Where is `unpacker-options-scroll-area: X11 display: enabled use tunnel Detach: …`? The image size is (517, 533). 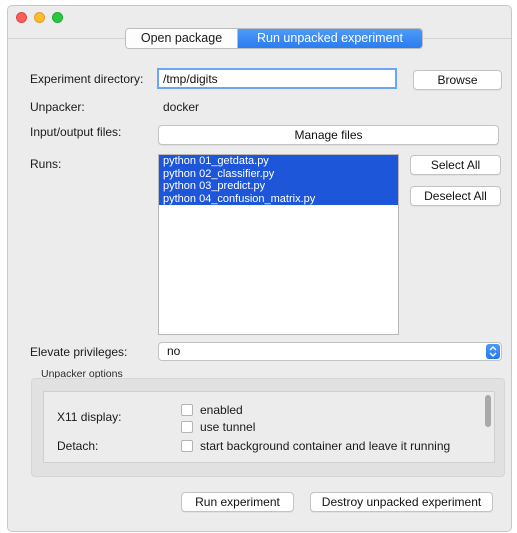
unpacker-options-scroll-area: X11 display: enabled use tunnel Detach: … is located at coordinates (269, 427).